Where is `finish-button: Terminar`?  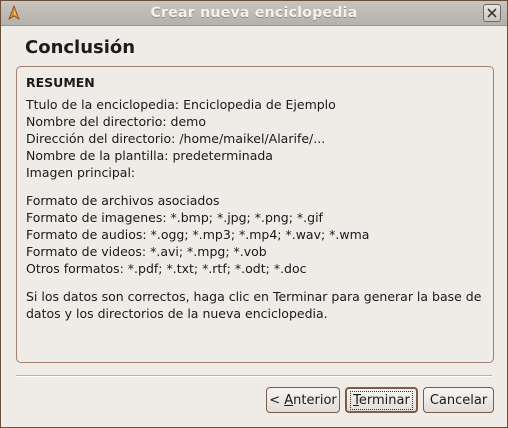
finish-button: Terminar is located at coordinates (381, 400).